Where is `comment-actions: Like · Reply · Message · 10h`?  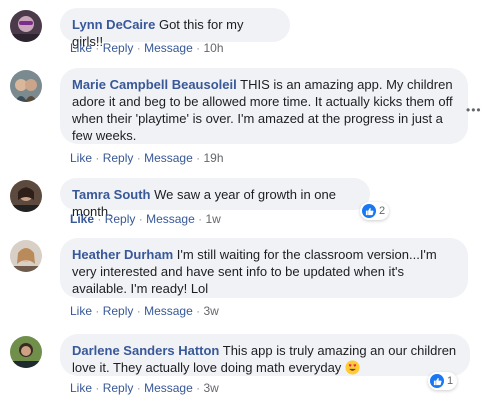 comment-actions: Like · Reply · Message · 10h is located at coordinates (147, 48).